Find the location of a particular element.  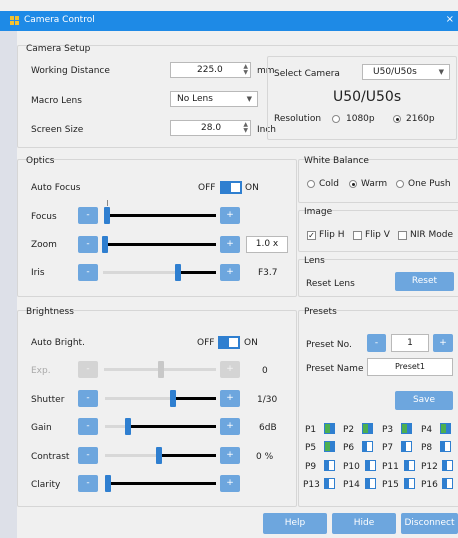

res-1080-radio is located at coordinates (336, 119).